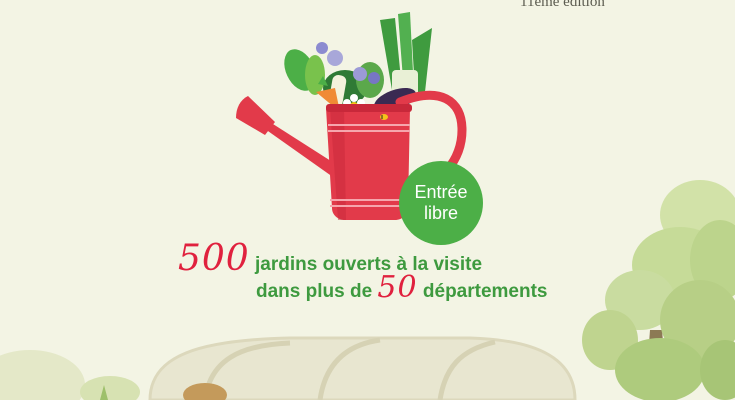 This screenshot has width=735, height=400. What do you see at coordinates (214, 258) in the screenshot?
I see `gardens-number: 500` at bounding box center [214, 258].